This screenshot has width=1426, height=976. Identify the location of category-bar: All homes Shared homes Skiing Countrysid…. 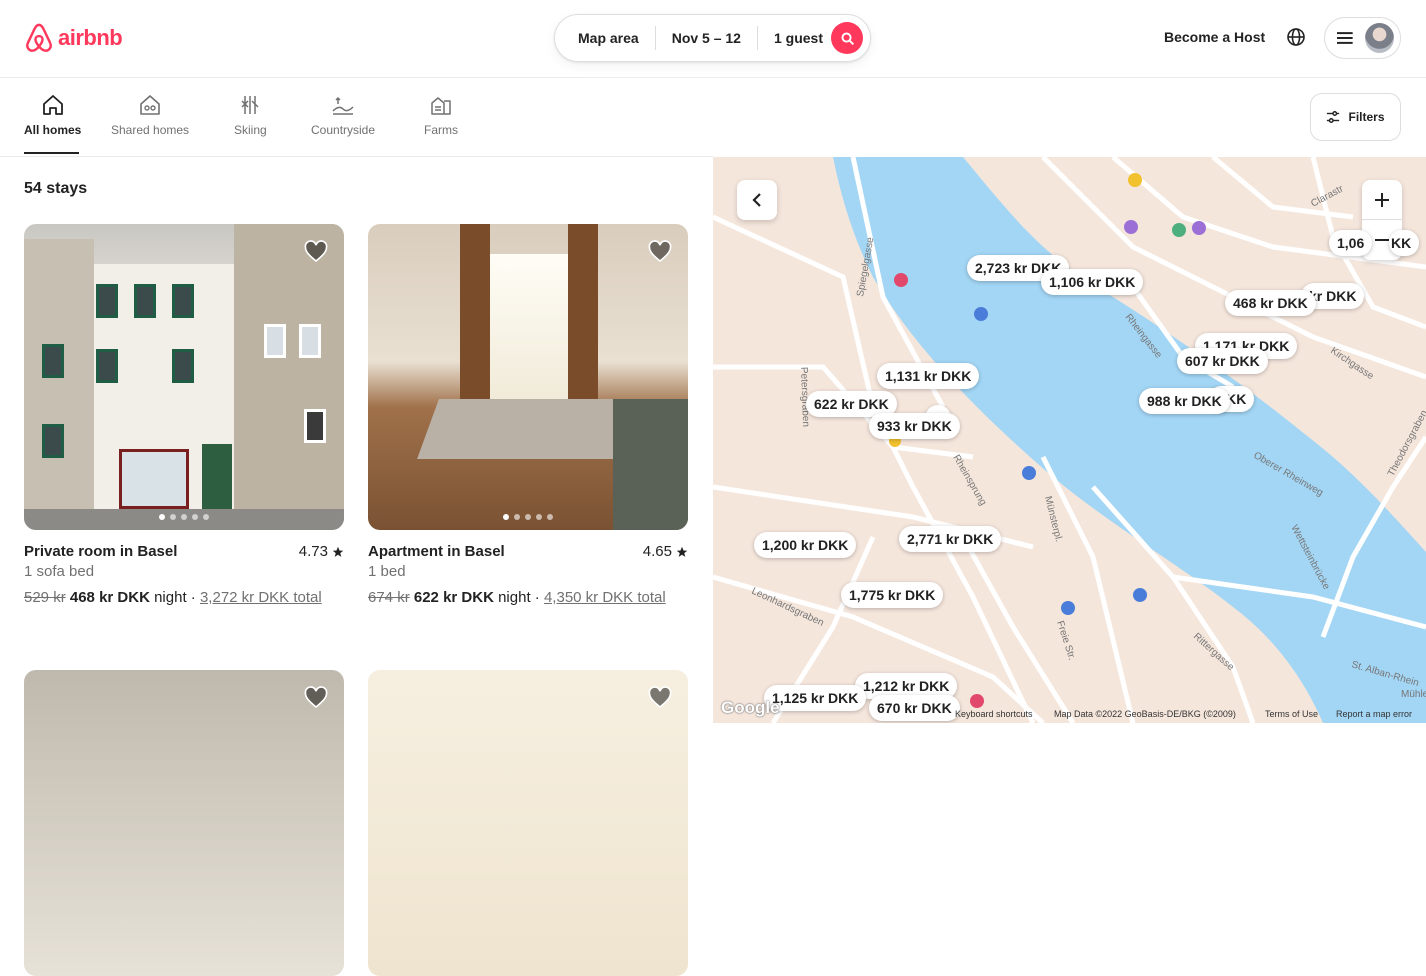
(356, 118).